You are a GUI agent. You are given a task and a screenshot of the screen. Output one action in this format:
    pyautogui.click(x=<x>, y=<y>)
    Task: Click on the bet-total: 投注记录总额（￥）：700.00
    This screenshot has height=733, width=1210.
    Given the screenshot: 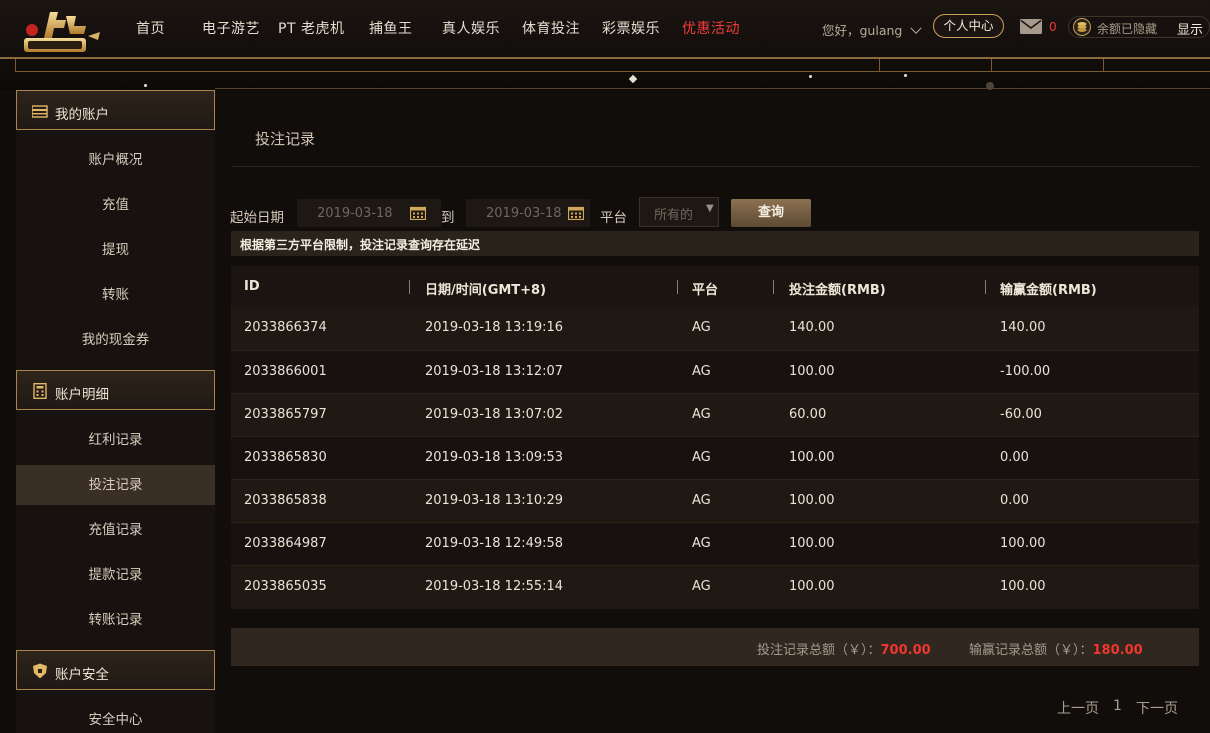 What is the action you would take?
    pyautogui.click(x=844, y=648)
    